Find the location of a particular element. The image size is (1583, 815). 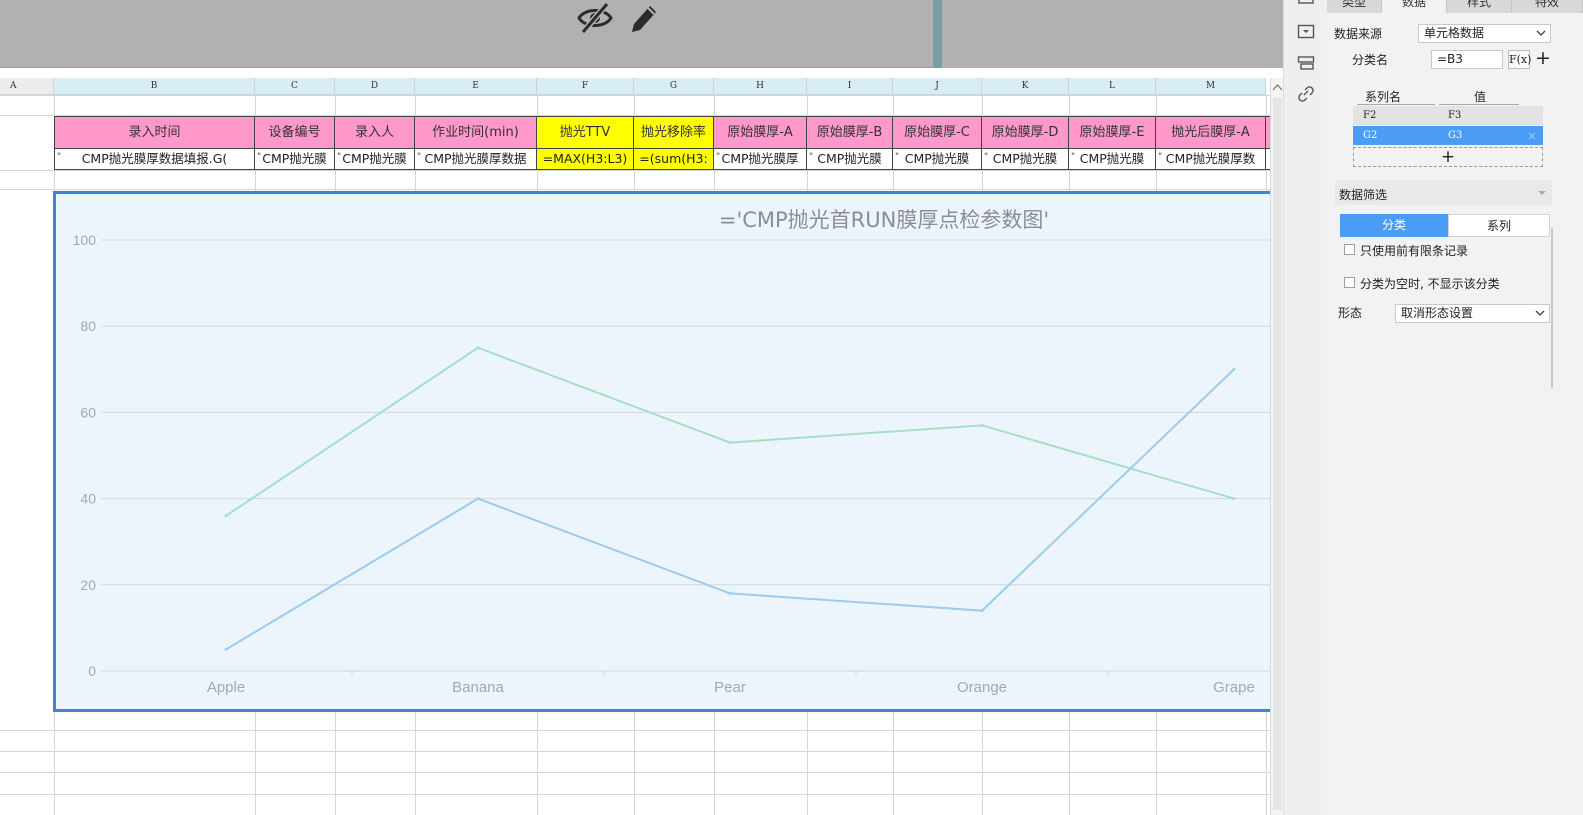

series-row: F2 F3 is located at coordinates (1448, 115).